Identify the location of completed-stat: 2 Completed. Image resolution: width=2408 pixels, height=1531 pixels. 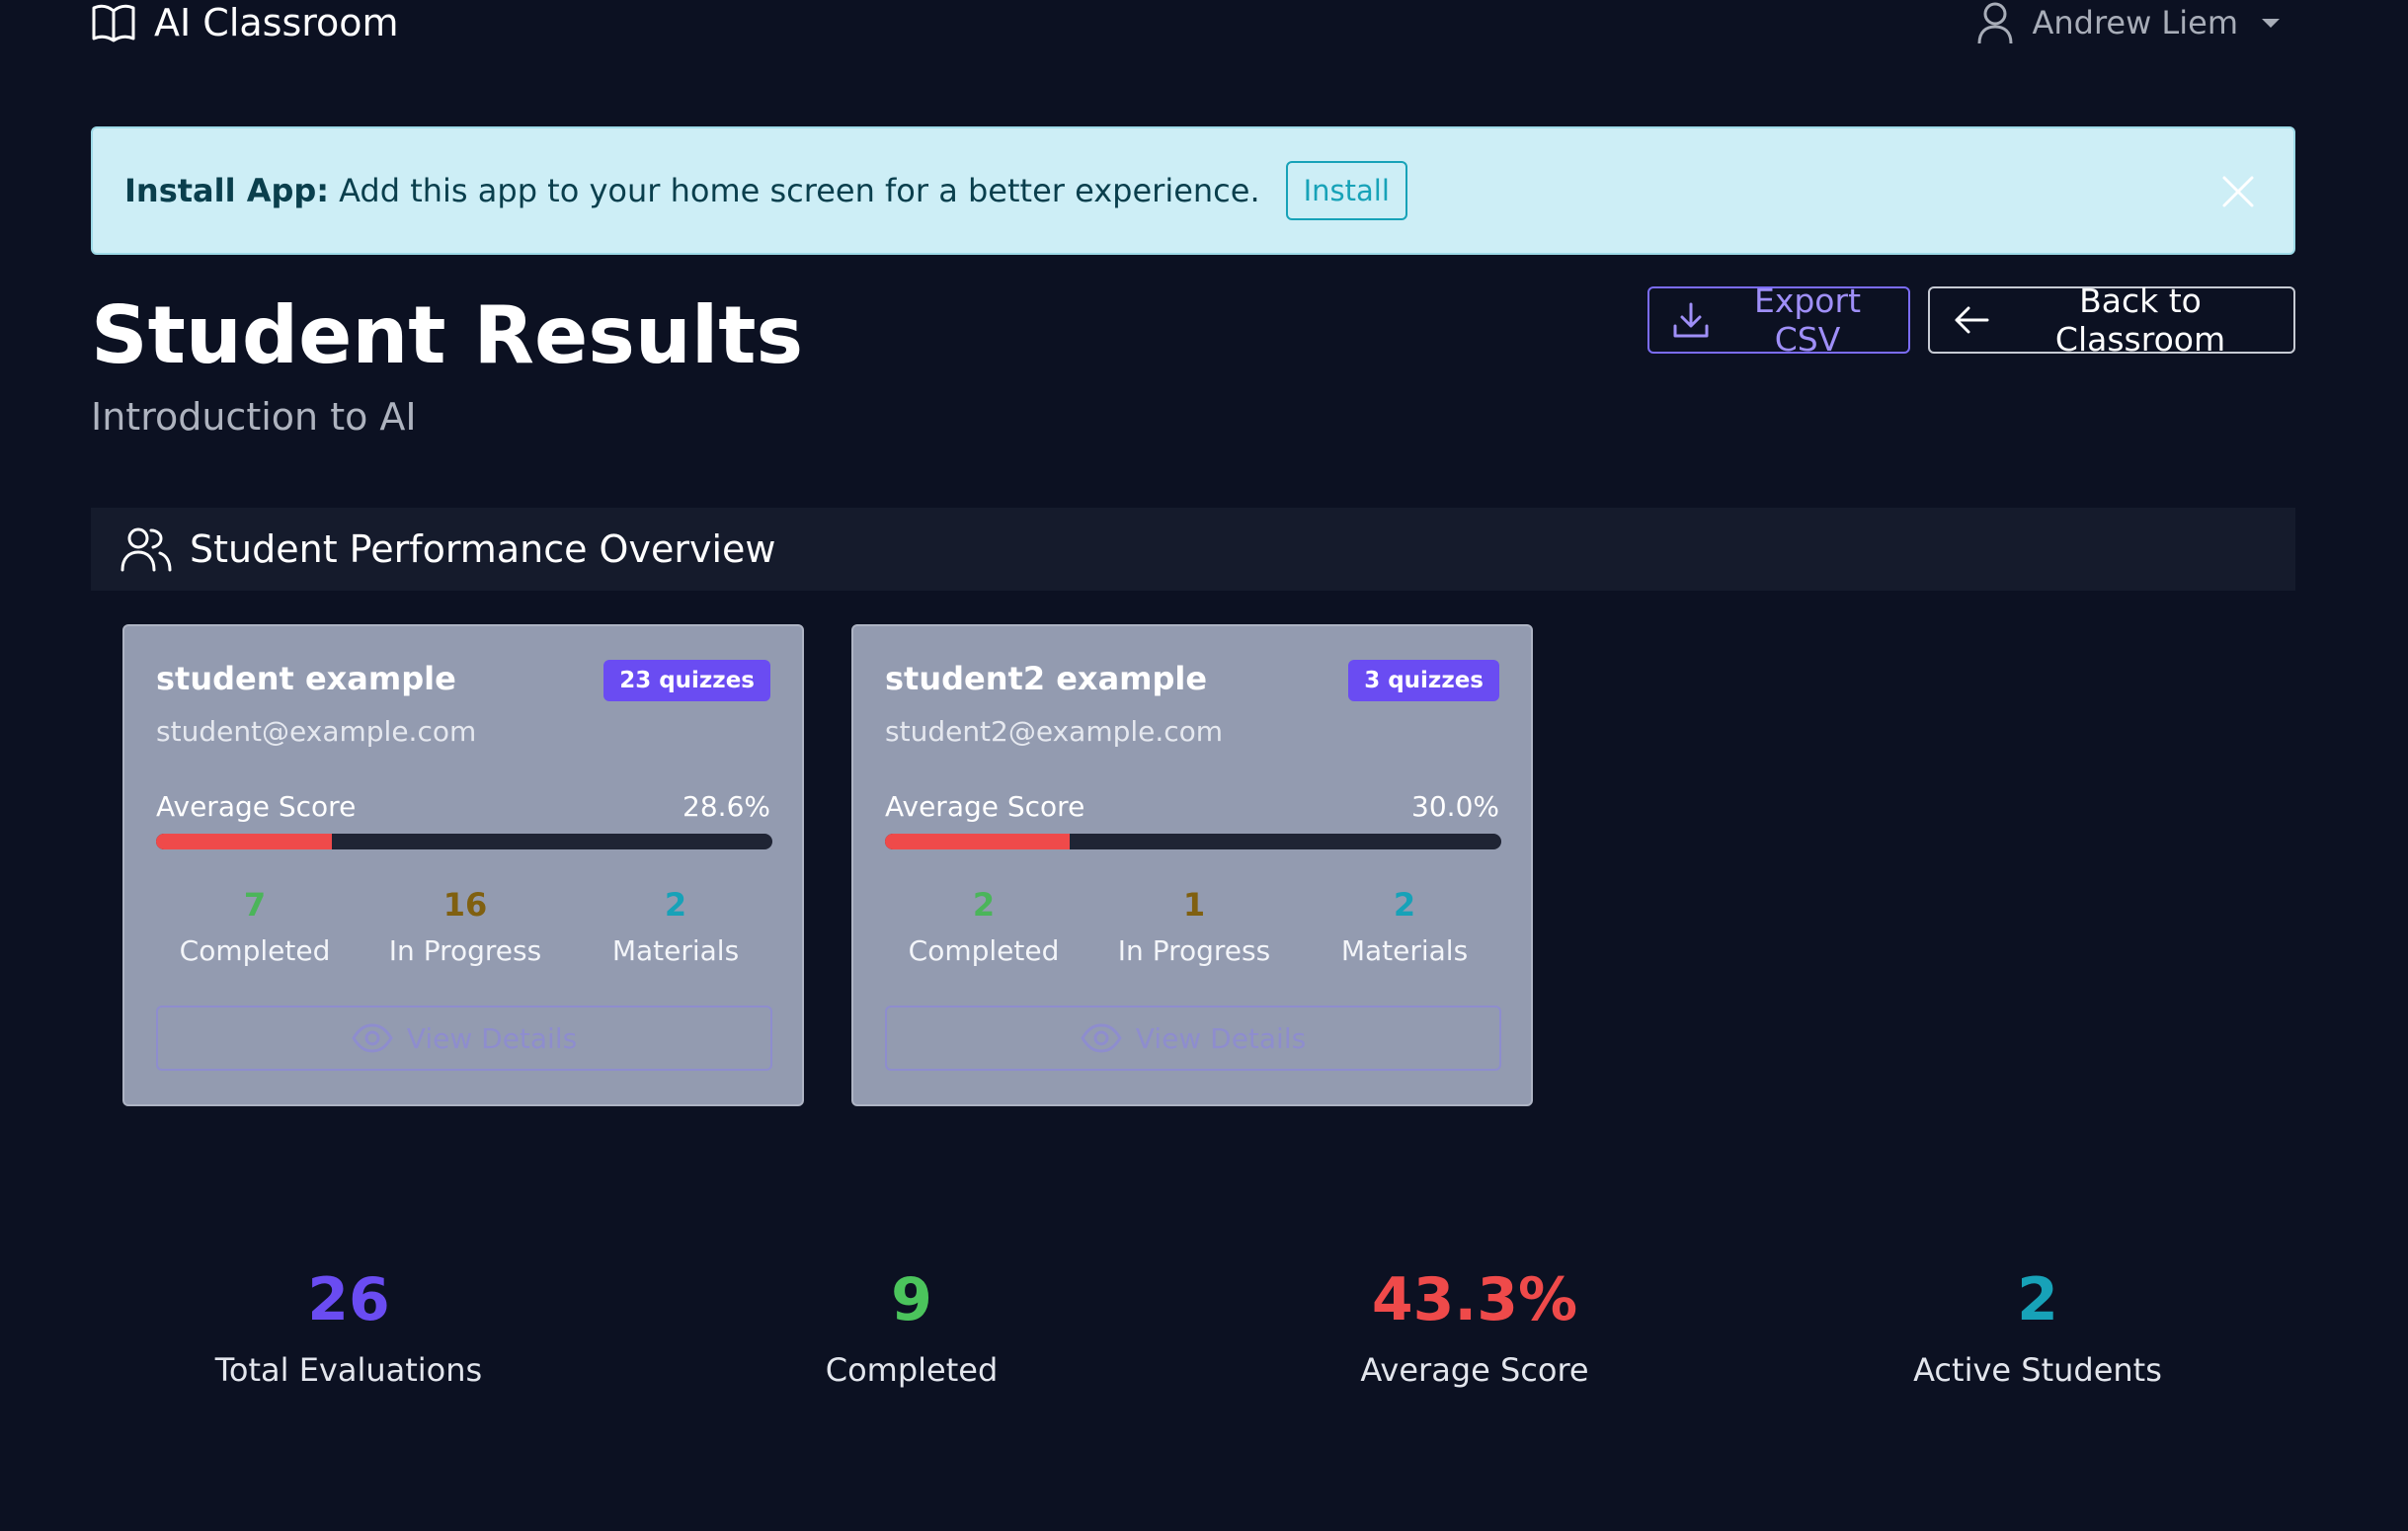
(984, 926).